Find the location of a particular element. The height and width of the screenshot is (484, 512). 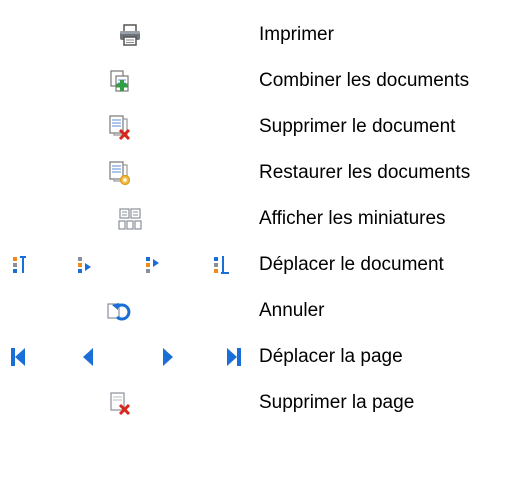

previous-page-icon is located at coordinates (88, 357).